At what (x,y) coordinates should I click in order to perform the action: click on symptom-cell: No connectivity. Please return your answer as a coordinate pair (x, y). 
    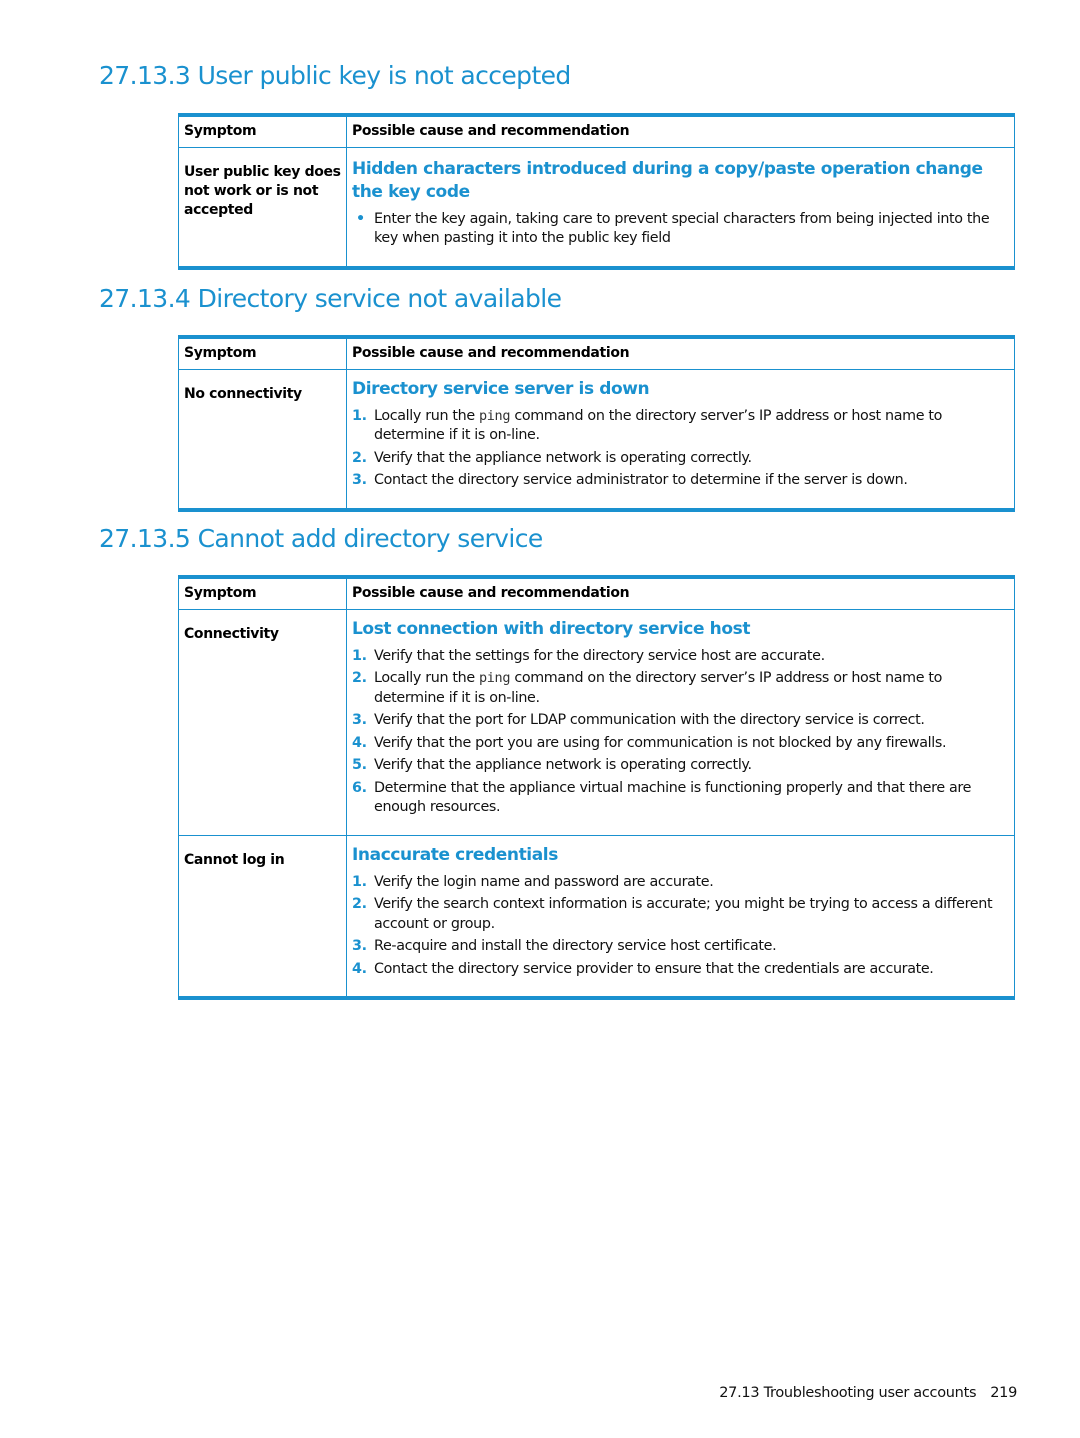
    Looking at the image, I should click on (262, 440).